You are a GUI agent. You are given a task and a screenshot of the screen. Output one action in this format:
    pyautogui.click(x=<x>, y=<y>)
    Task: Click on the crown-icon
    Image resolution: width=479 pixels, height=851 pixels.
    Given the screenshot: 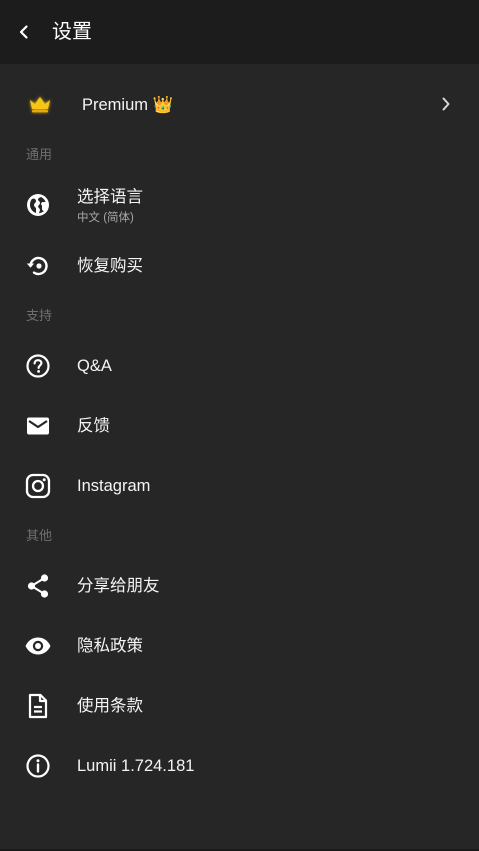 What is the action you would take?
    pyautogui.click(x=40, y=104)
    